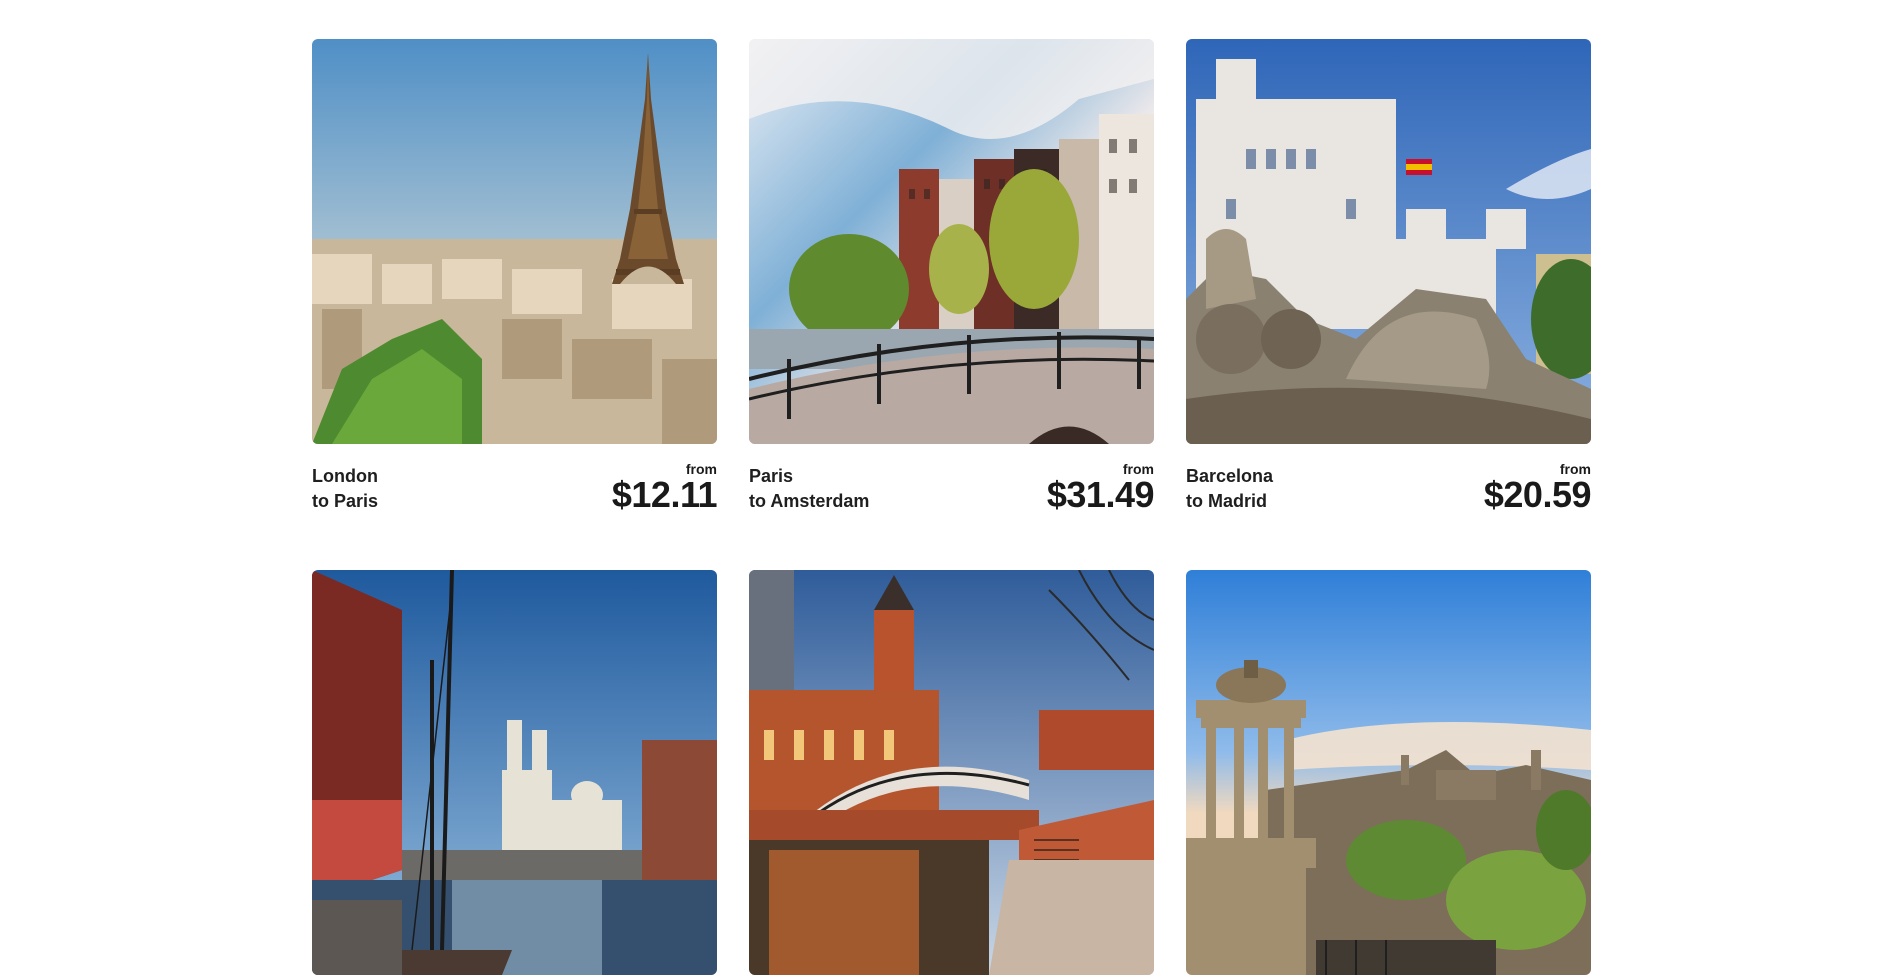 This screenshot has width=1903, height=975. I want to click on origin-city: London, so click(345, 476).